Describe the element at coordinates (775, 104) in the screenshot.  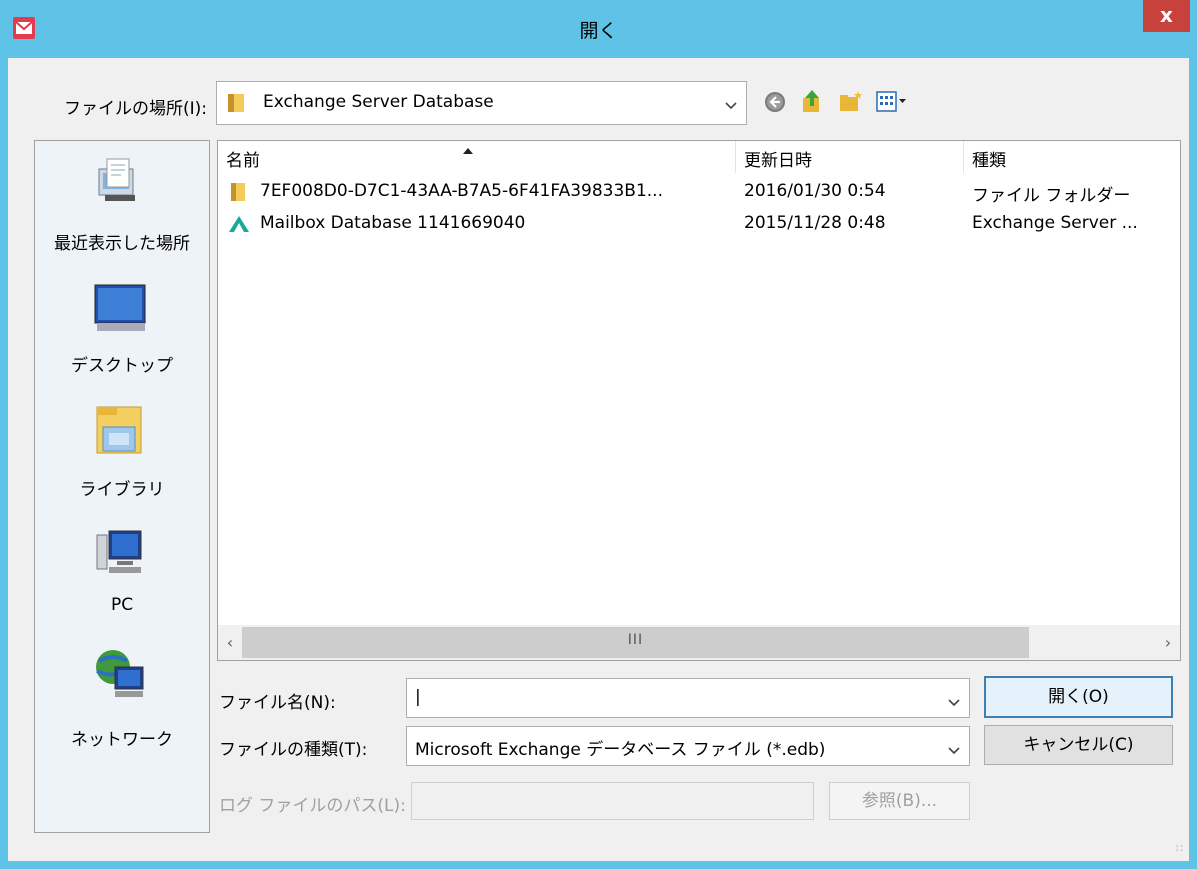
I see `back-icon` at that location.